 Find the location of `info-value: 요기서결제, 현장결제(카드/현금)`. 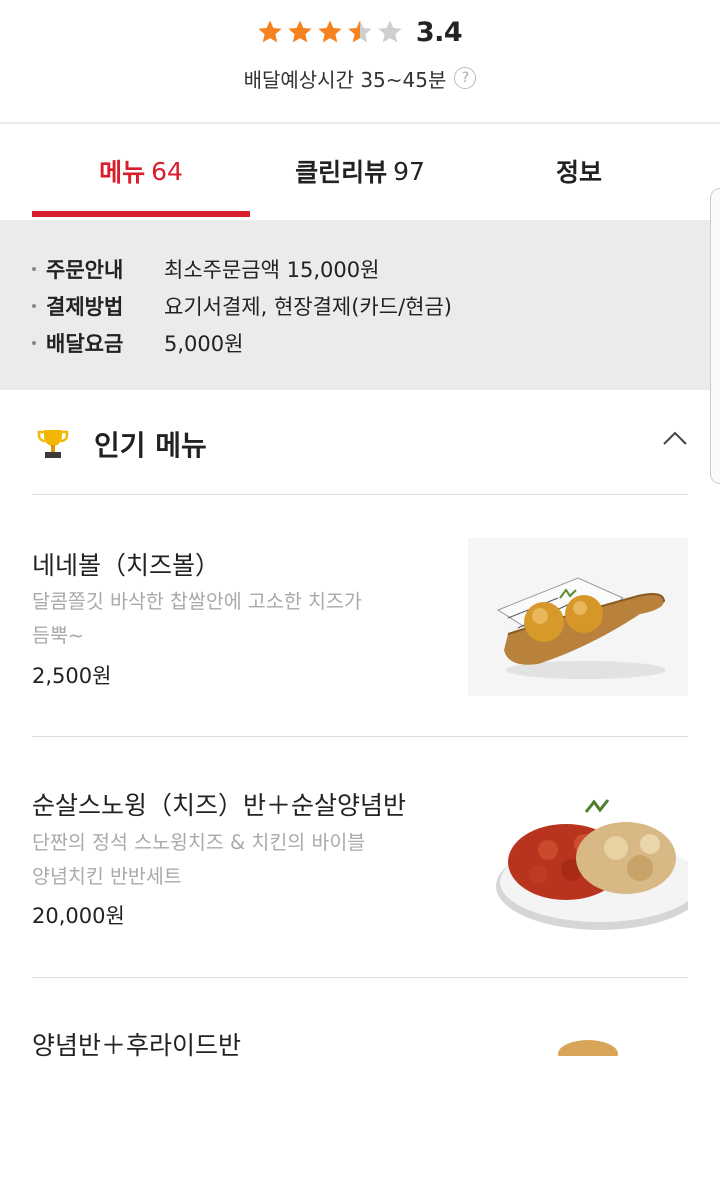

info-value: 요기서결제, 현장결제(카드/현금) is located at coordinates (308, 307).